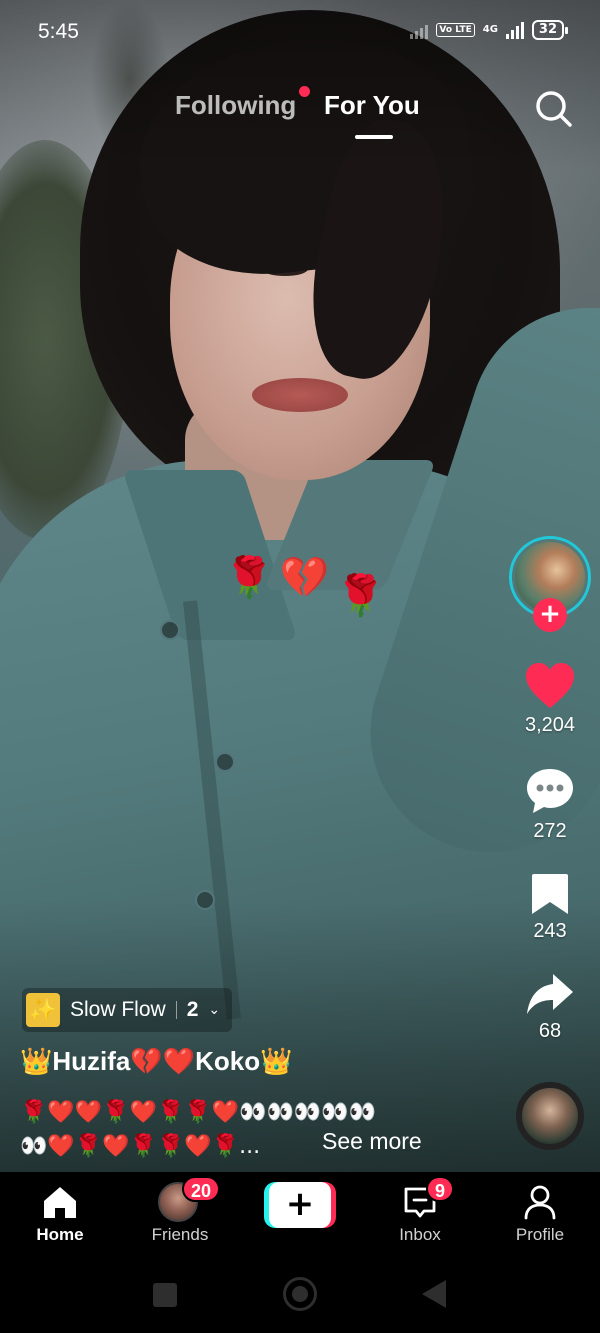  I want to click on tab-profile-label: Profile, so click(540, 1234).